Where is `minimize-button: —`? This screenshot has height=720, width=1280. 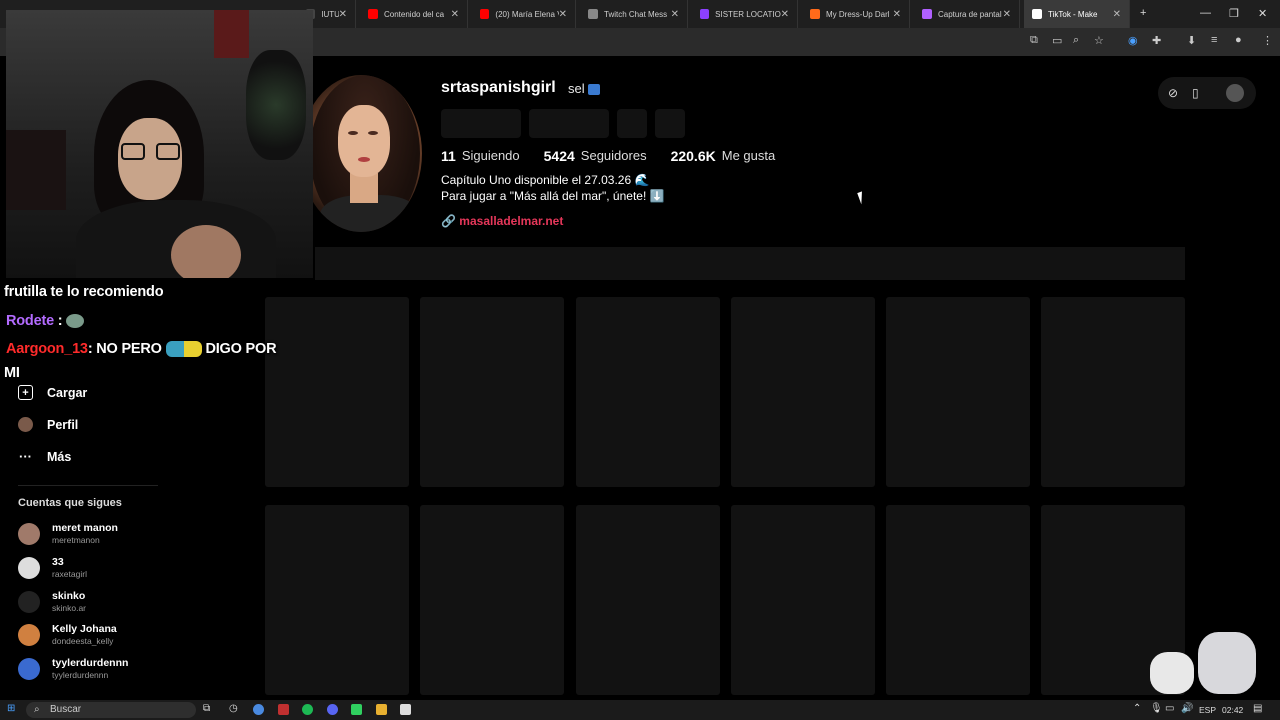
minimize-button: — is located at coordinates (1205, 13).